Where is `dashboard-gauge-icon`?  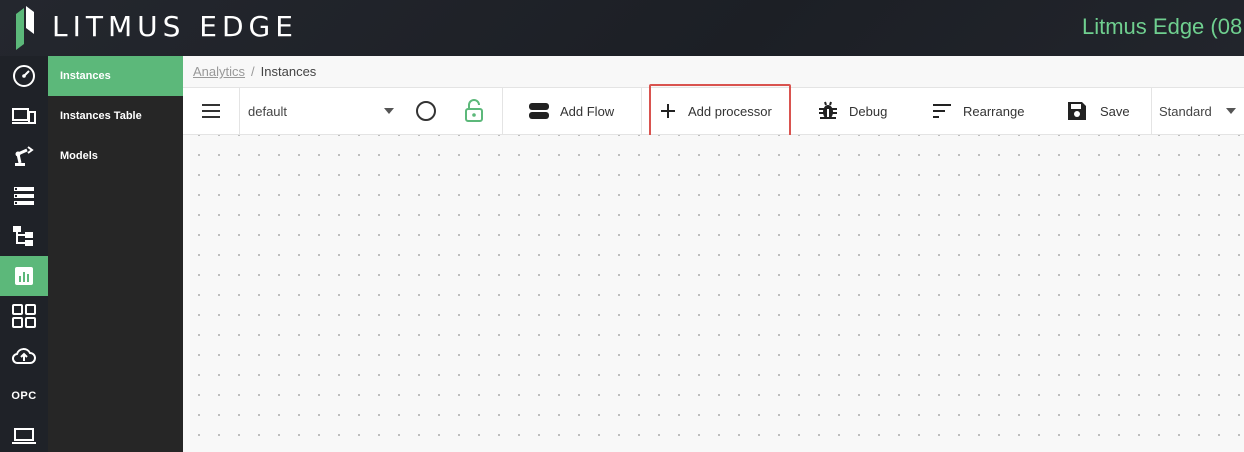
dashboard-gauge-icon is located at coordinates (24, 76).